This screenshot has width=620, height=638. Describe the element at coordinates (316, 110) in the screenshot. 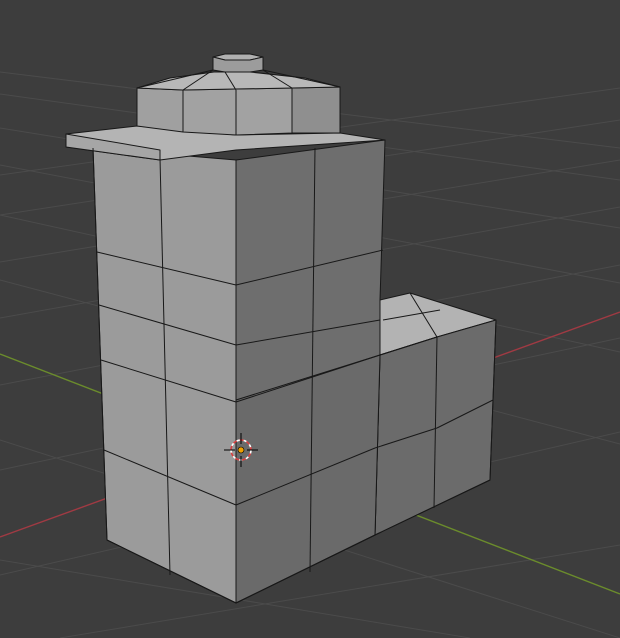

I see `mesh-face-cap-right` at that location.